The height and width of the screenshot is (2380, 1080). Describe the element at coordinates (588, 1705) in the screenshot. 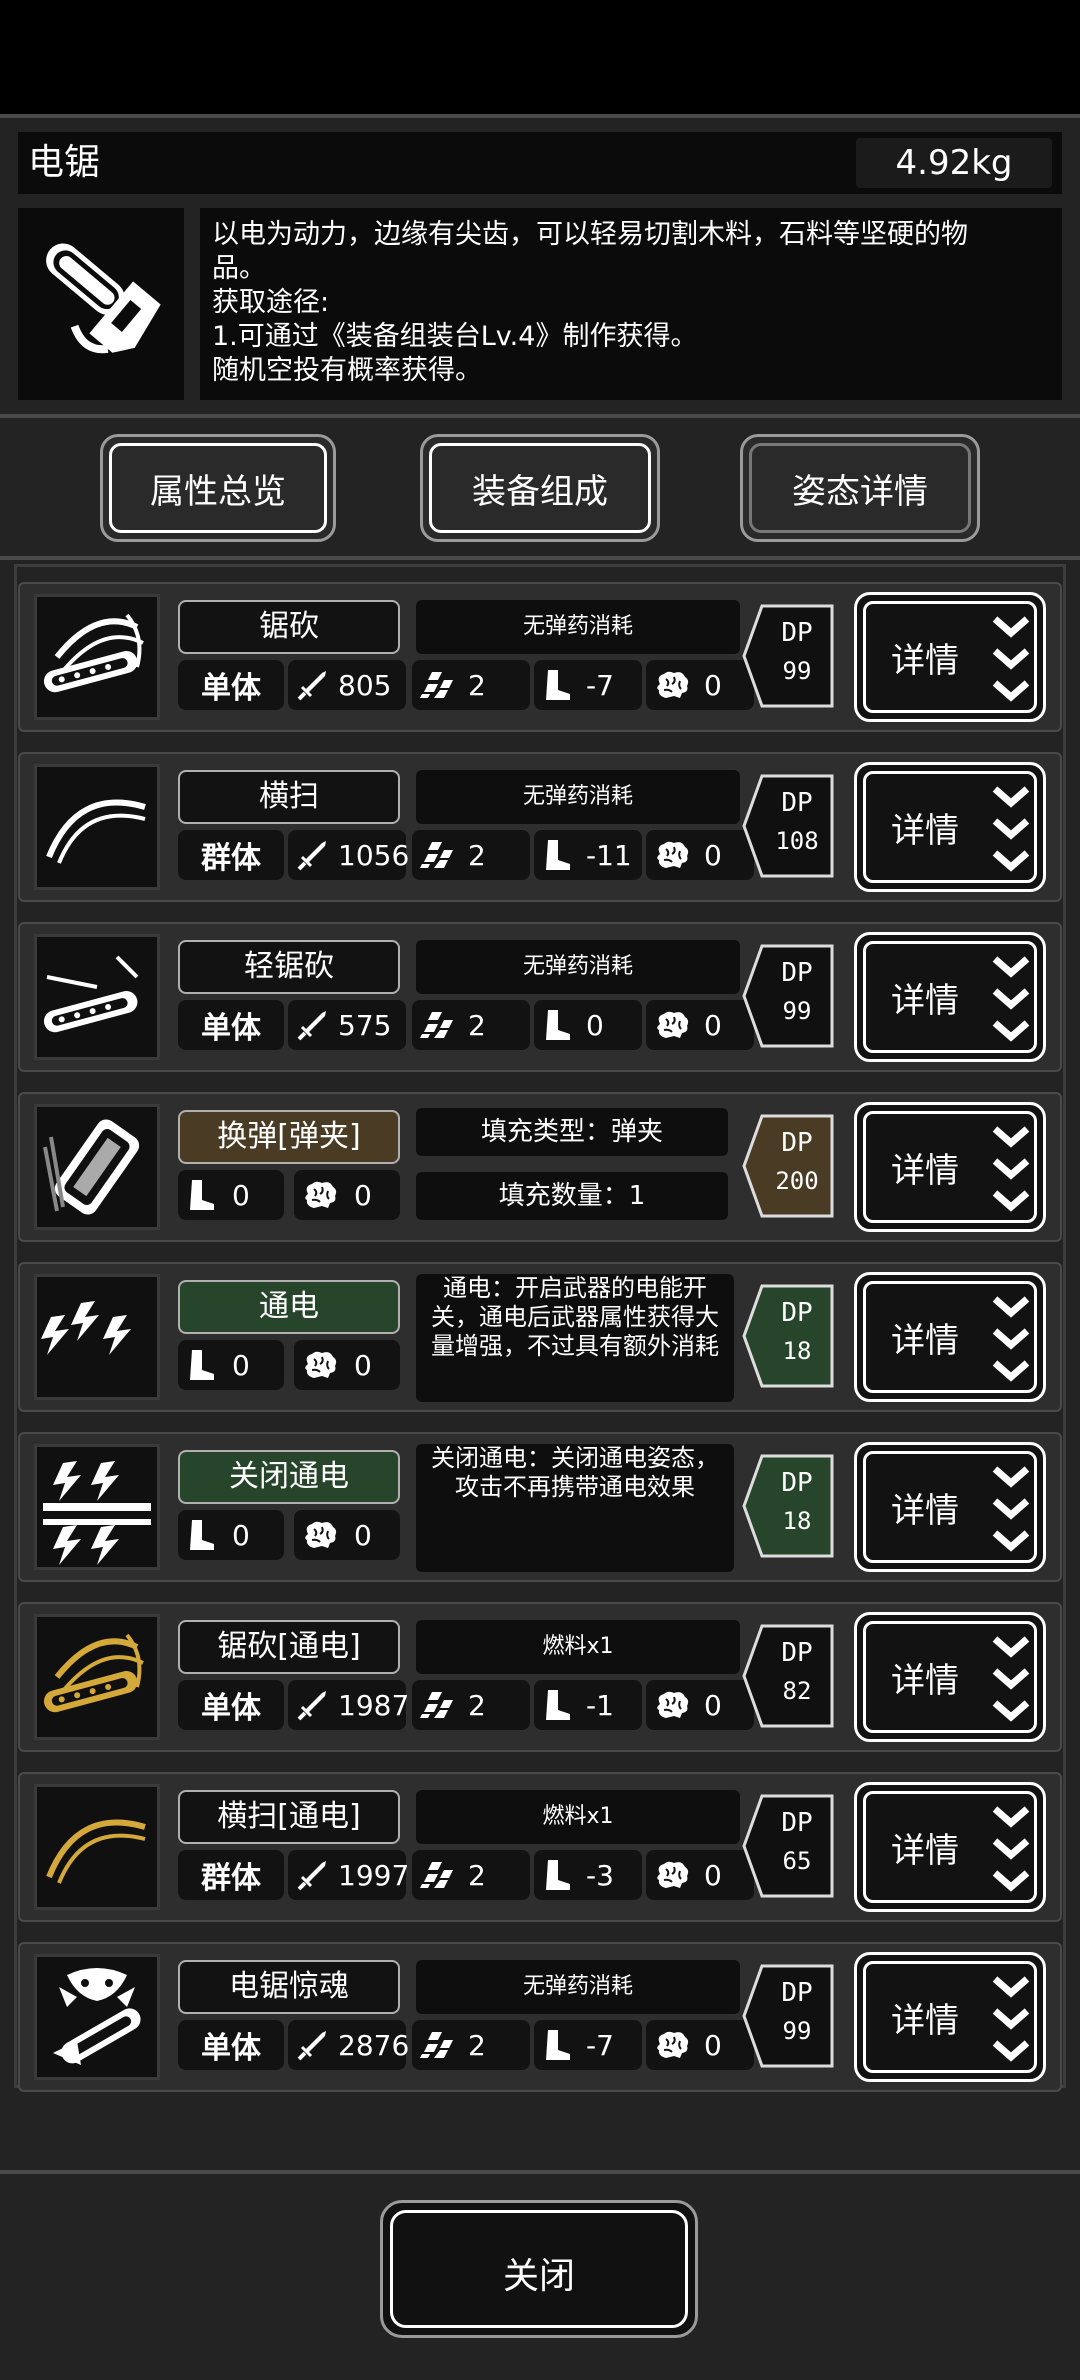

I see `move-stat: -1` at that location.